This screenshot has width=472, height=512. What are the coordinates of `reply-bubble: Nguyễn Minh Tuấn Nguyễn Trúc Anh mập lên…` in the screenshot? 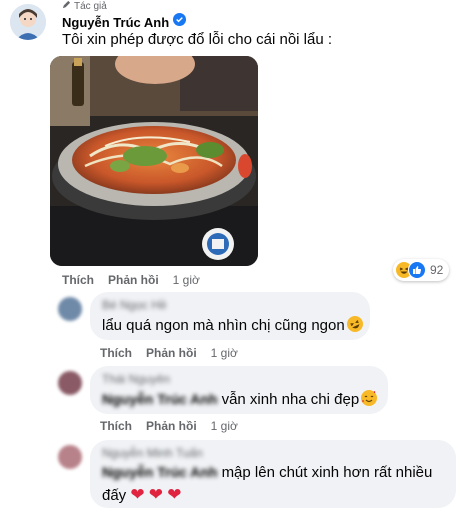 It's located at (273, 474).